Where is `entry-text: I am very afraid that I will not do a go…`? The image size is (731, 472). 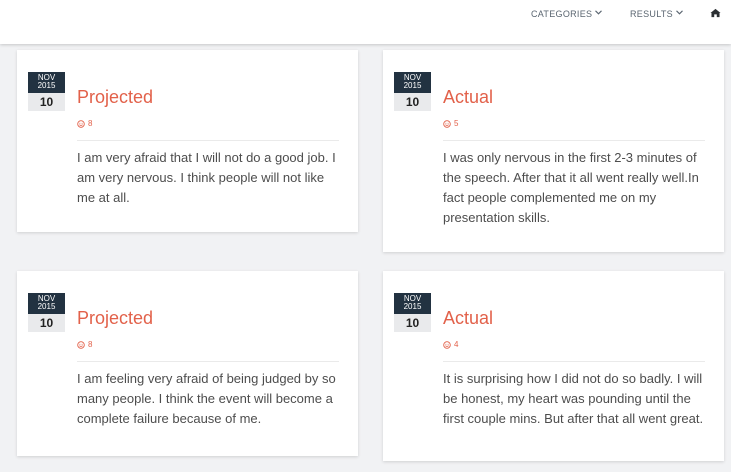 entry-text: I am very afraid that I will not do a go… is located at coordinates (206, 177).